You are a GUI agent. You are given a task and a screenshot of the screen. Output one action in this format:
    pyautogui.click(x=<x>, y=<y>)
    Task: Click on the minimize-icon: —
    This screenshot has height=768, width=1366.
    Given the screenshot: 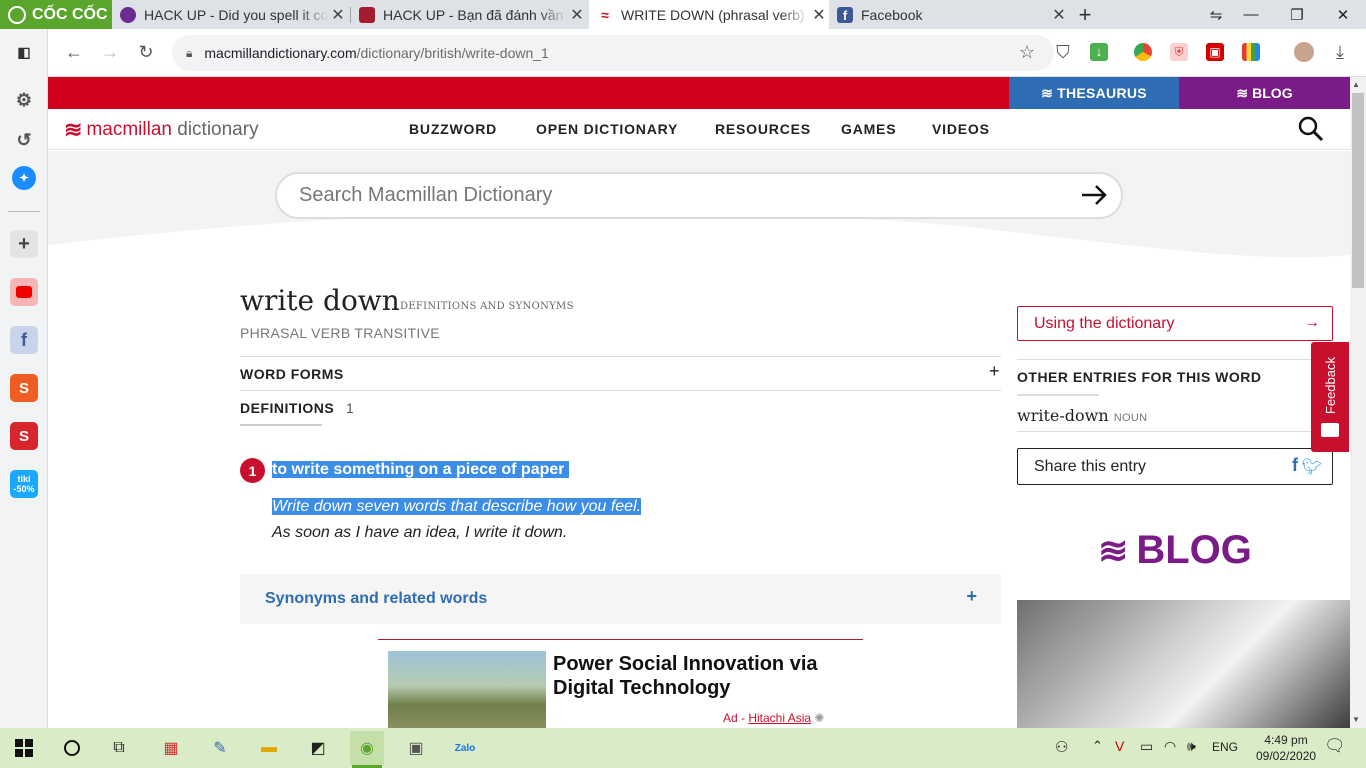 What is the action you would take?
    pyautogui.click(x=1251, y=14)
    